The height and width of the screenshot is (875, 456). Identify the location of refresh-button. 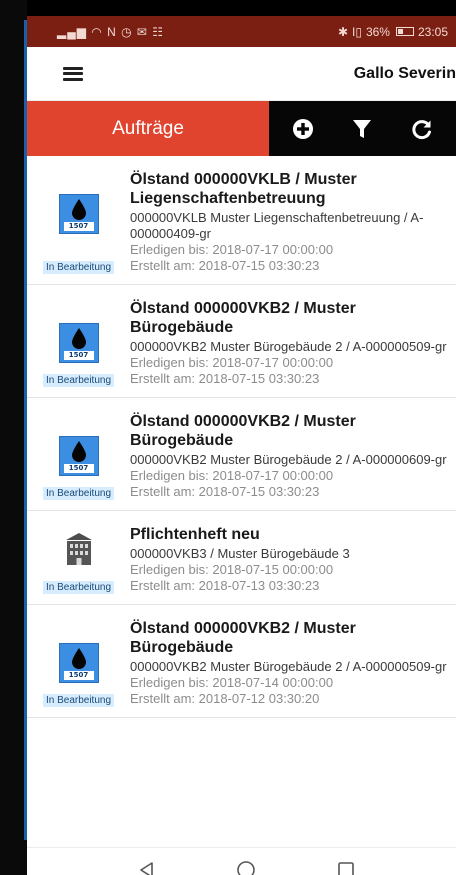
(422, 129).